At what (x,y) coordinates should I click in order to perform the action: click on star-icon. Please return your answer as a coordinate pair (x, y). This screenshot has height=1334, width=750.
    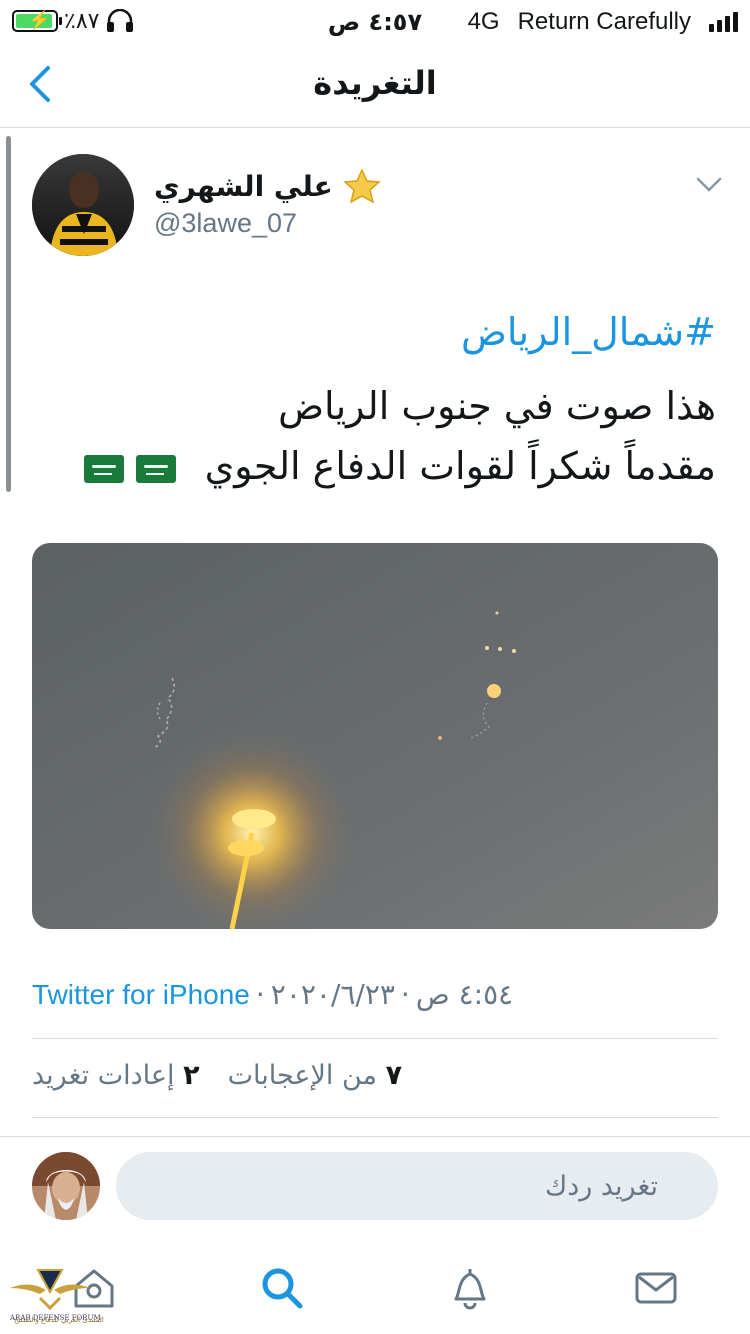
    Looking at the image, I should click on (362, 186).